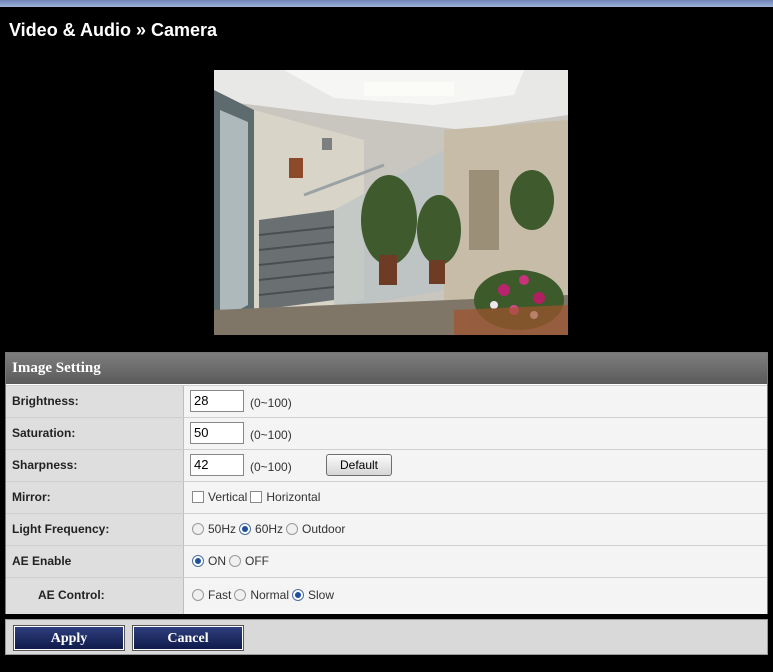 The height and width of the screenshot is (672, 773). What do you see at coordinates (475, 401) in the screenshot?
I see `brightness-value-cell: 28 (0~100)` at bounding box center [475, 401].